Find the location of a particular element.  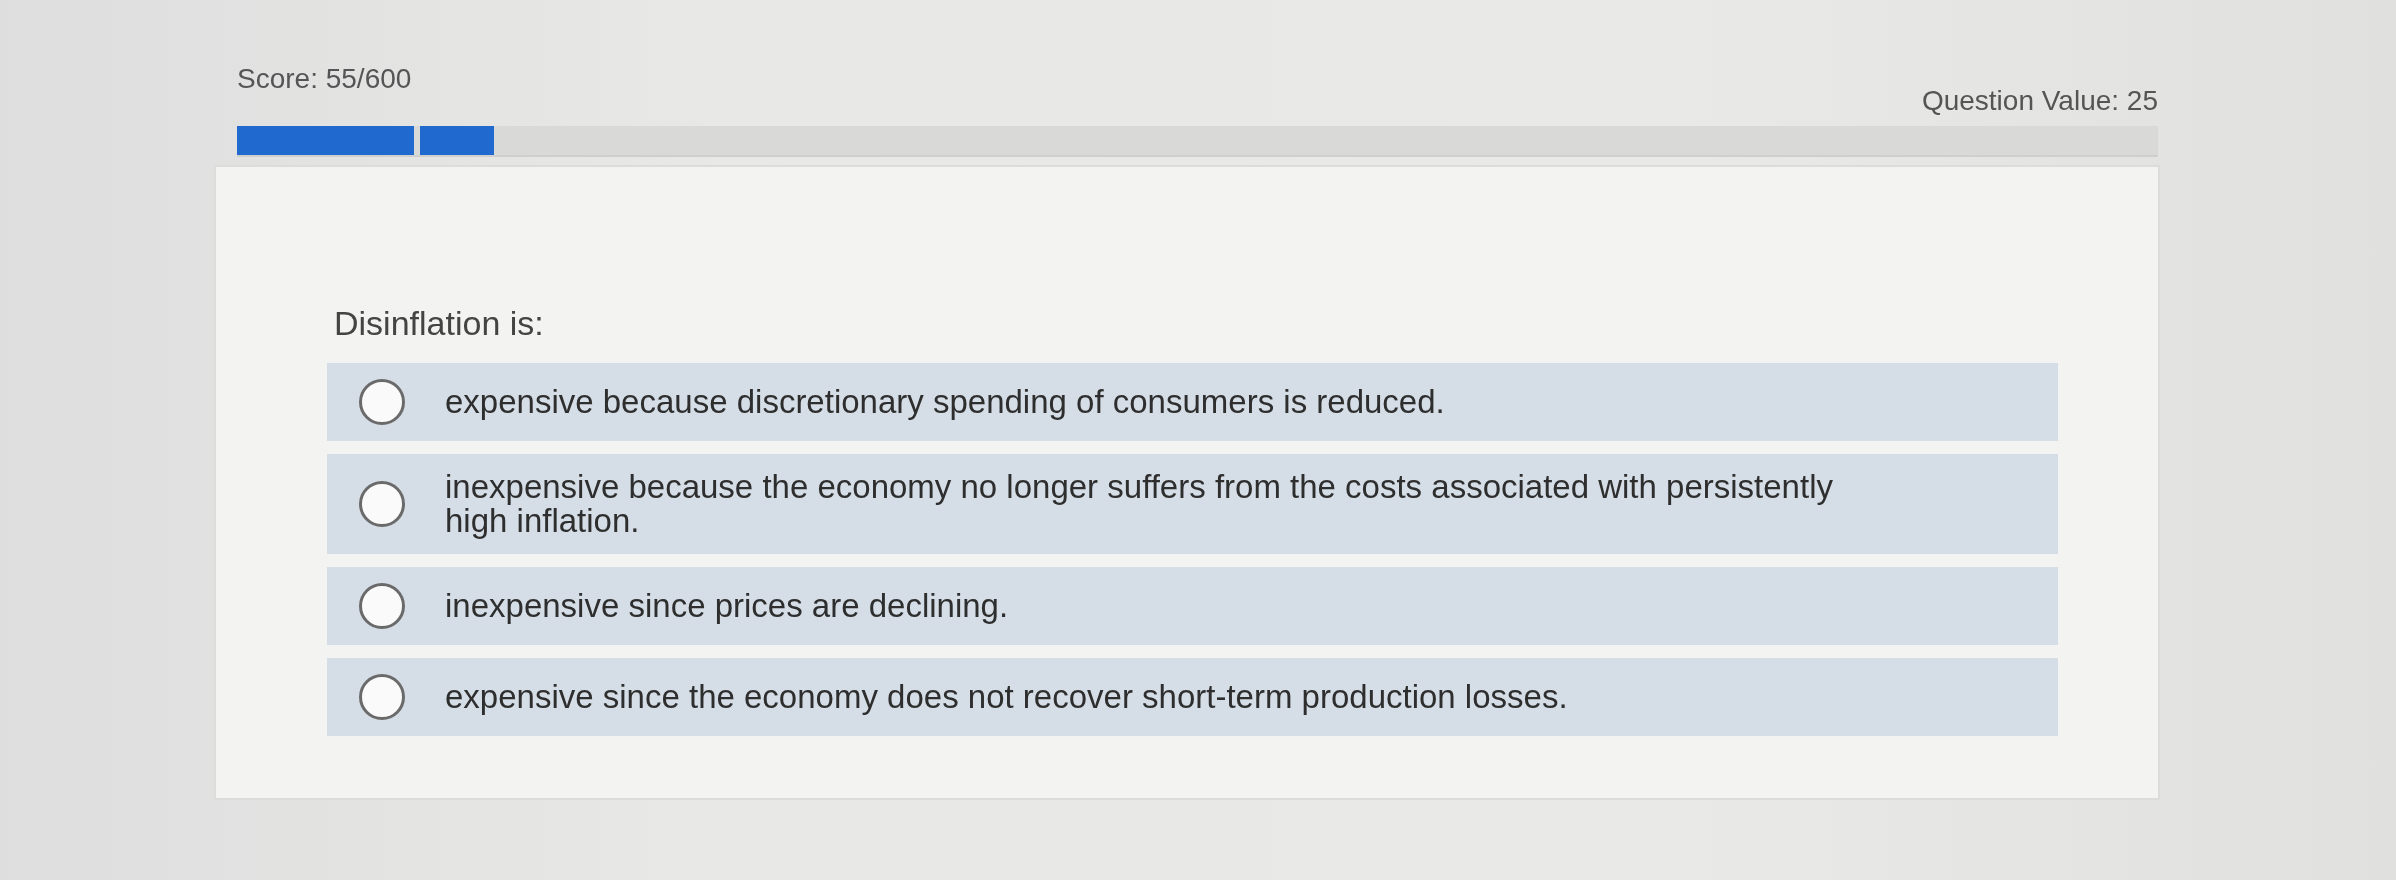

score-text: Score: 55/600 is located at coordinates (324, 79).